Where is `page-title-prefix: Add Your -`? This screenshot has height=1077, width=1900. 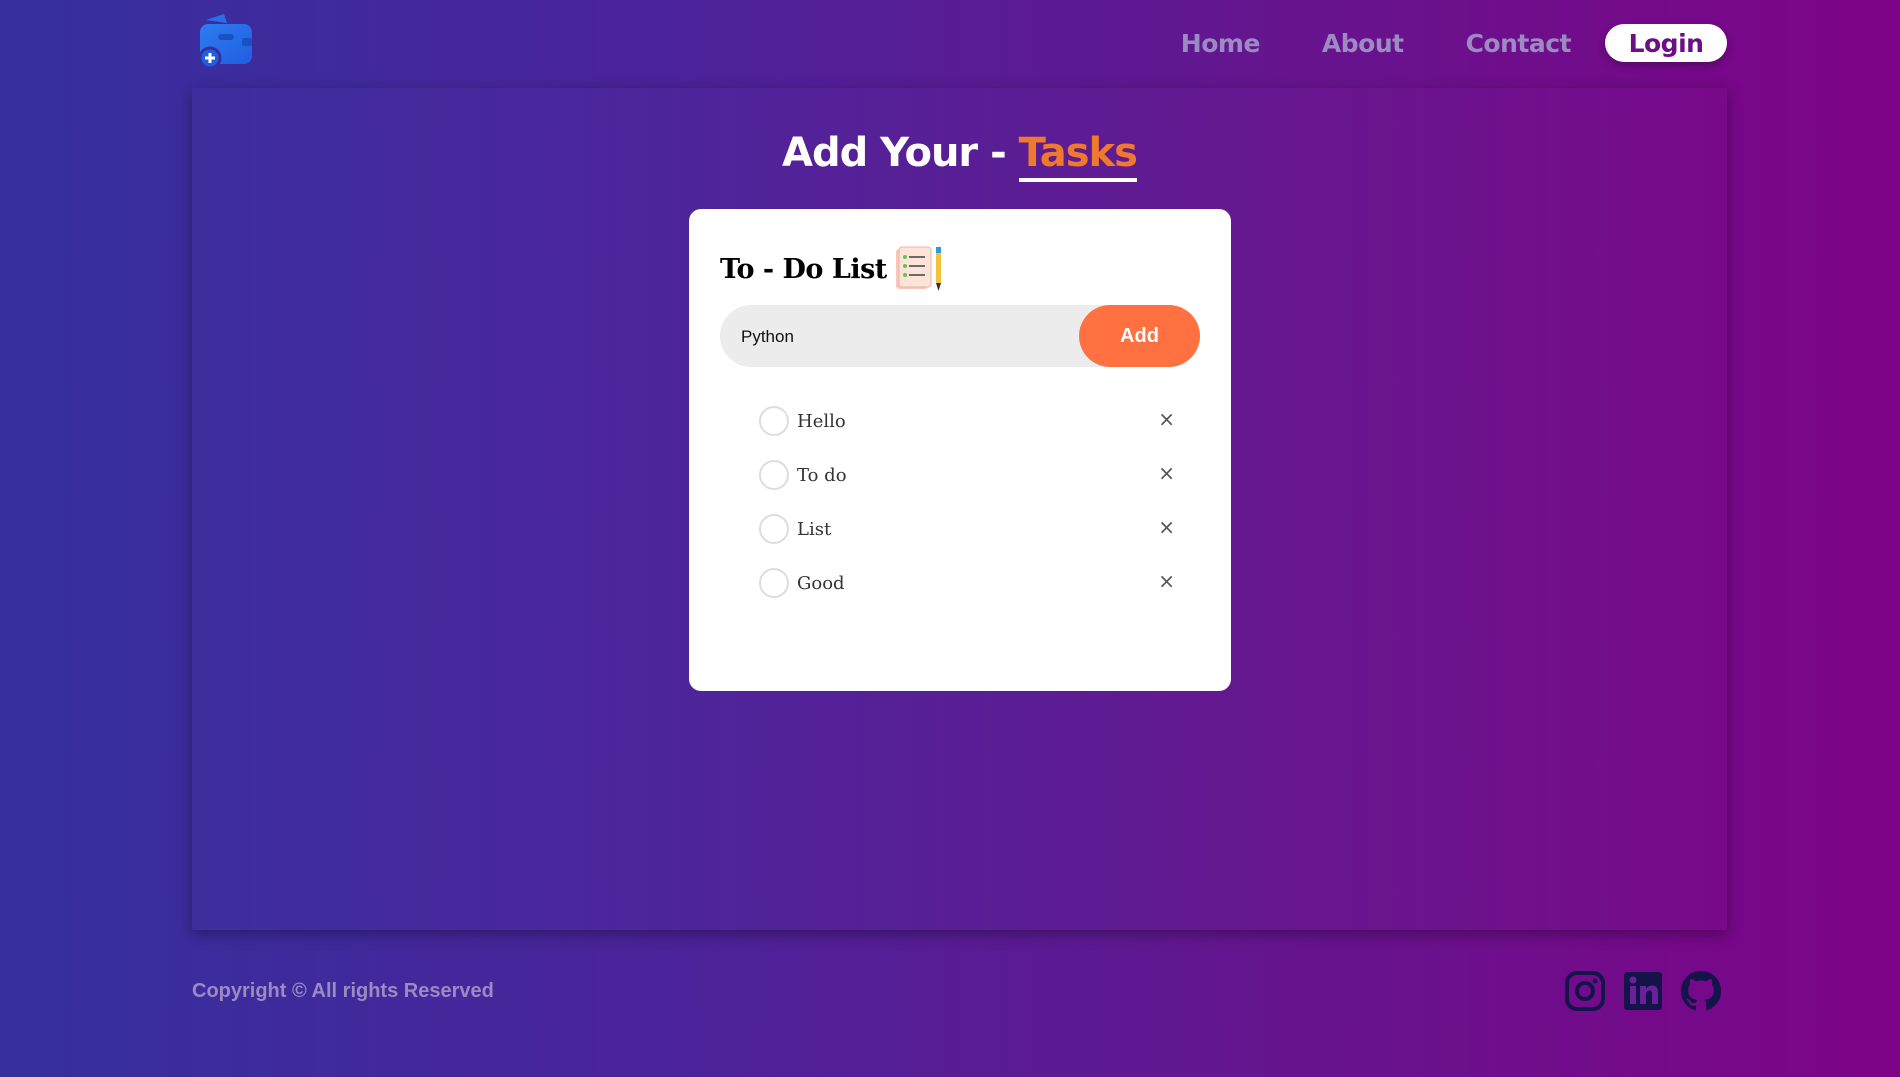
page-title-prefix: Add Your - is located at coordinates (900, 153).